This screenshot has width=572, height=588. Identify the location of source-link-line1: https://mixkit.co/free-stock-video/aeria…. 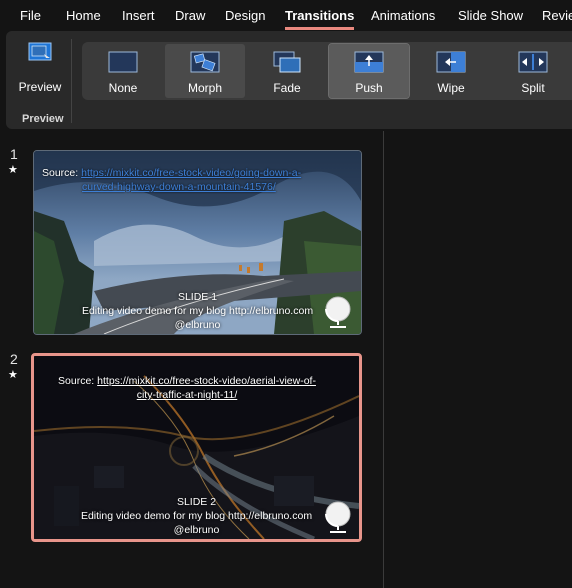
(206, 381).